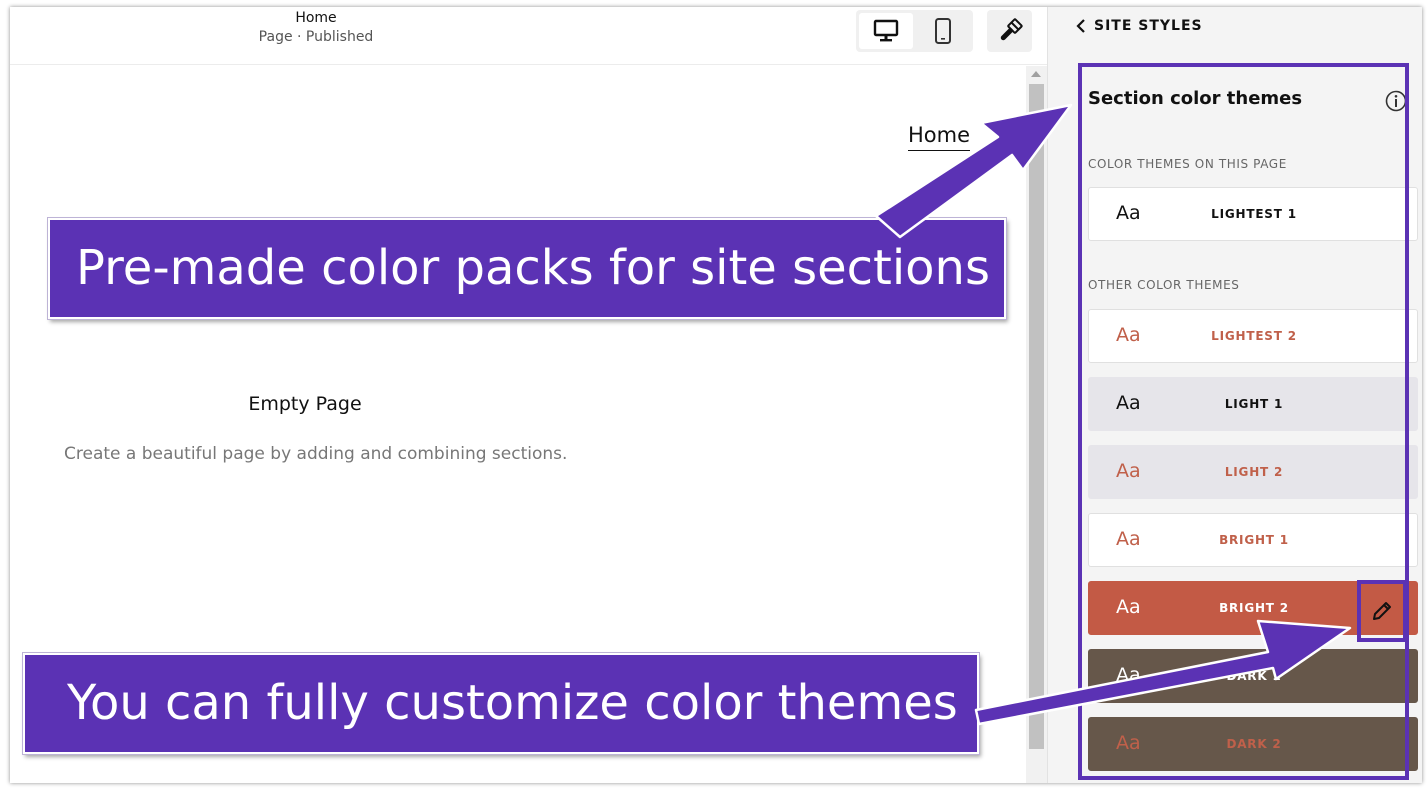 The width and height of the screenshot is (1427, 795). I want to click on nav-link-home: Home, so click(939, 137).